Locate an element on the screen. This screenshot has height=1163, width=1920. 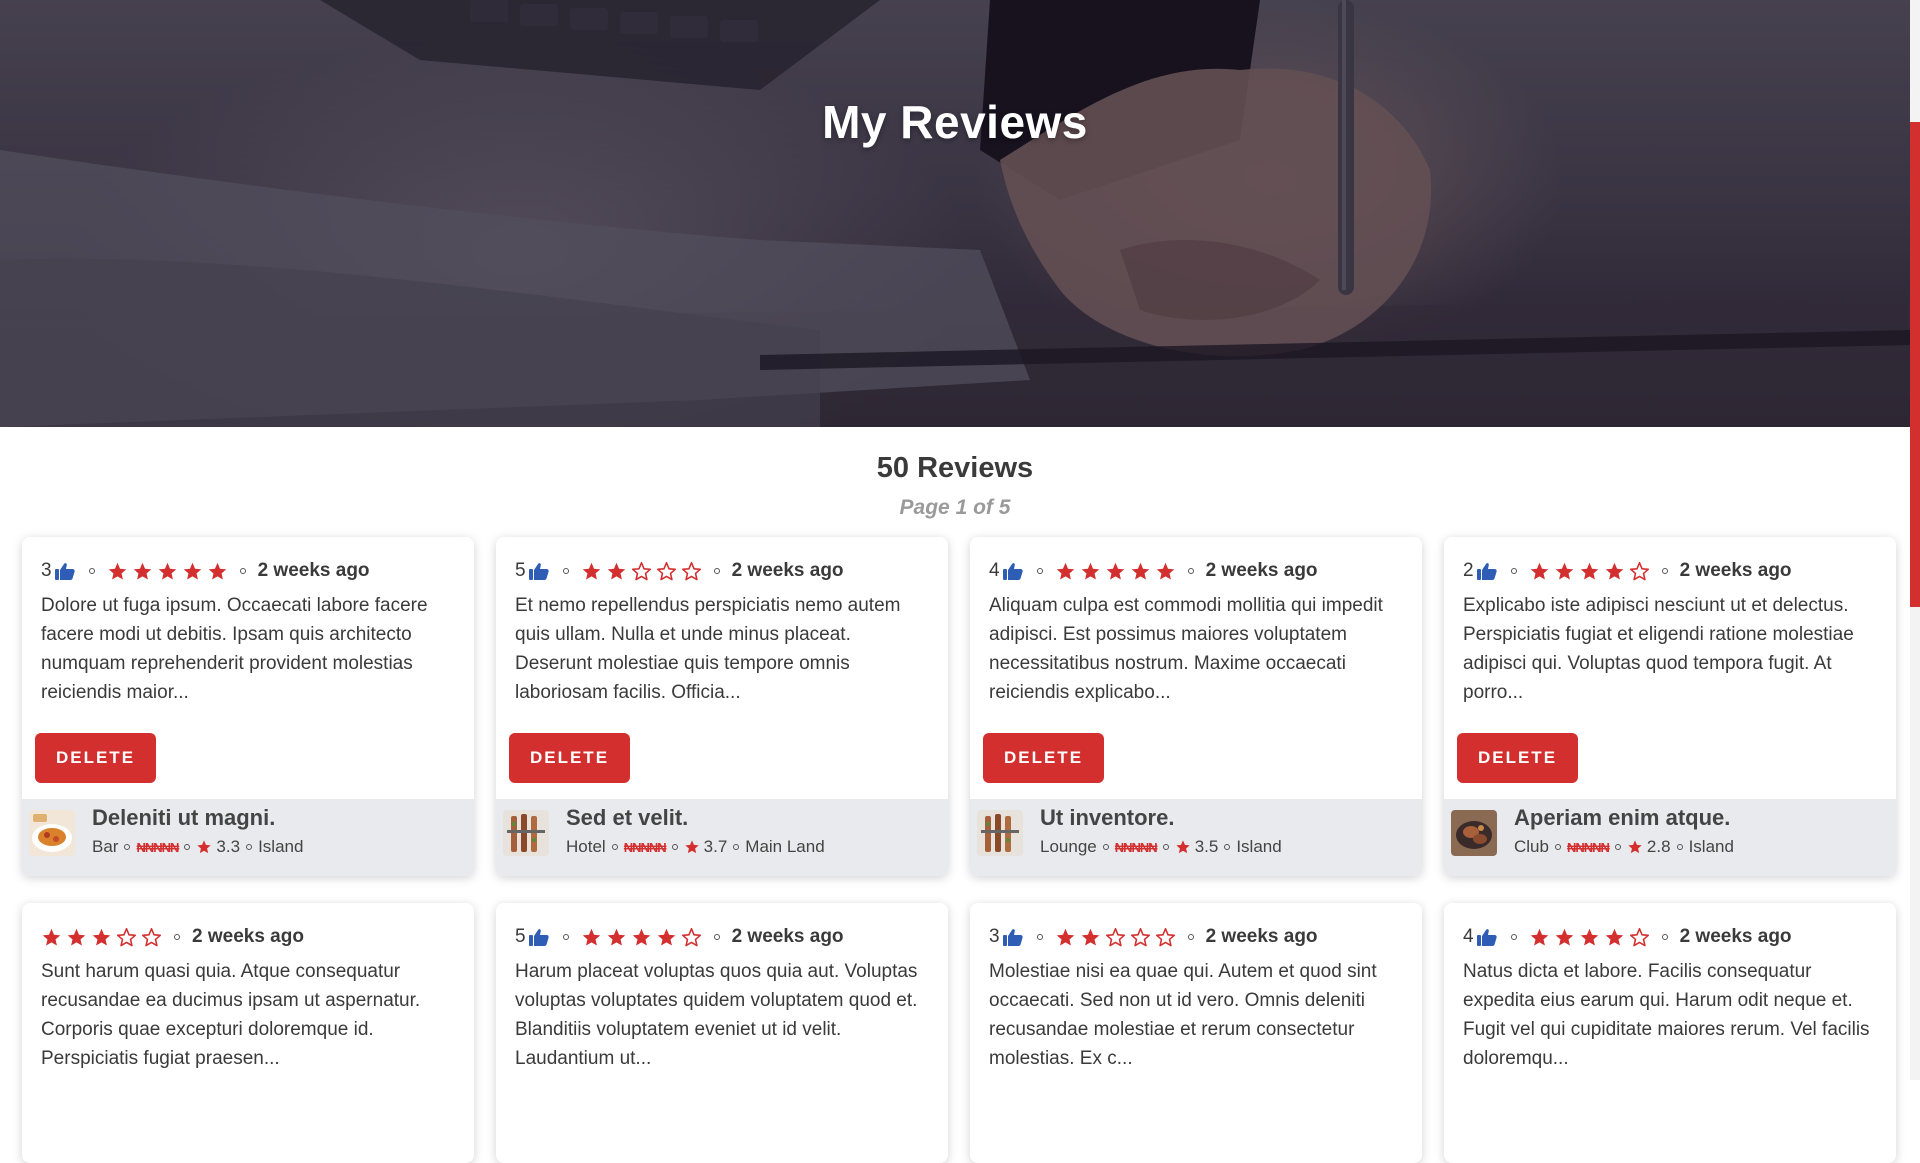
likes-count: 5 is located at coordinates (520, 570).